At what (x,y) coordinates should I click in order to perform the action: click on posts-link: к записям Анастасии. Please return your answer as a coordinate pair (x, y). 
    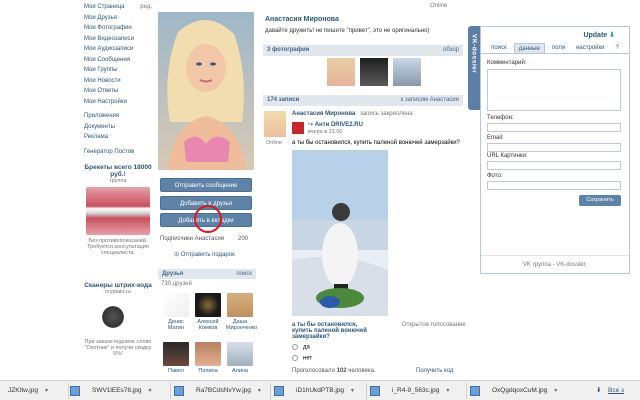
    Looking at the image, I should click on (430, 100).